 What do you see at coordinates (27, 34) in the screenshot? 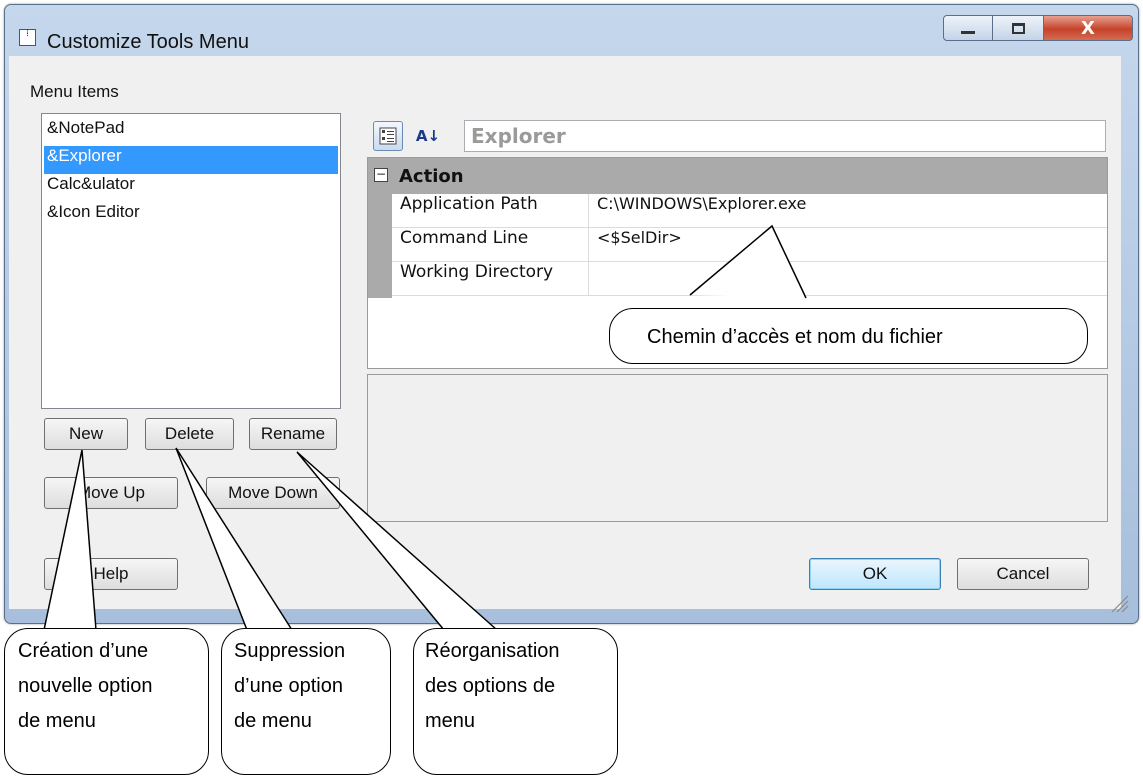
I see `app-icon-glyph: ⁞` at bounding box center [27, 34].